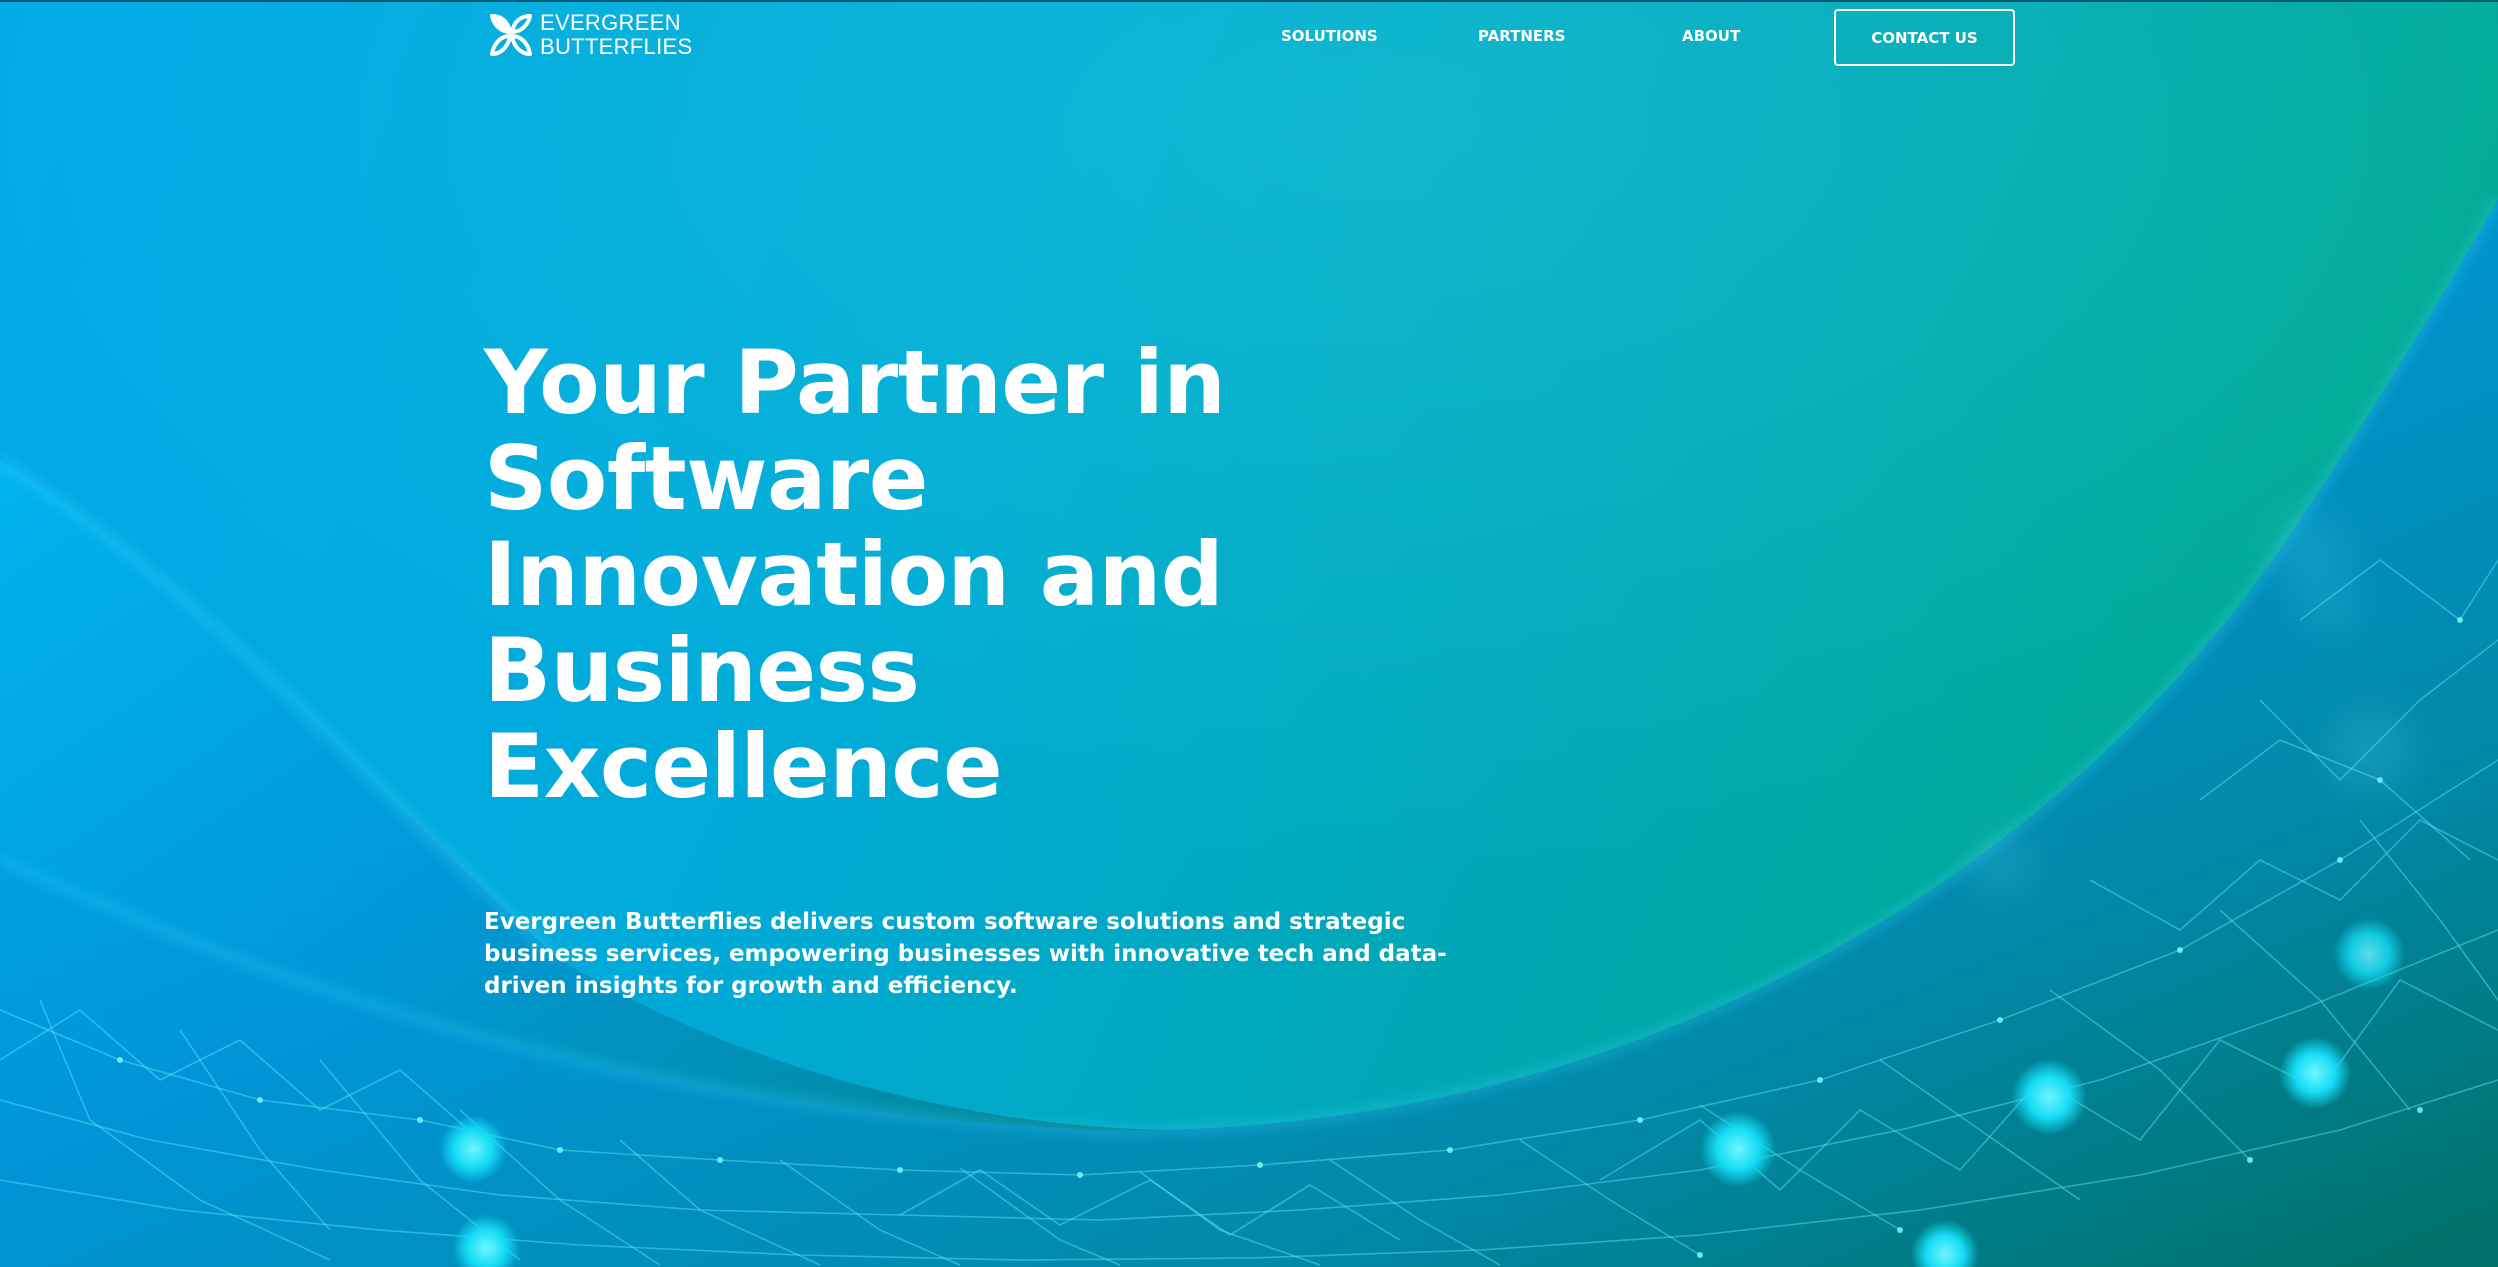 The height and width of the screenshot is (1267, 2498). I want to click on brand-name-line2: BUTTERFLIES, so click(616, 46).